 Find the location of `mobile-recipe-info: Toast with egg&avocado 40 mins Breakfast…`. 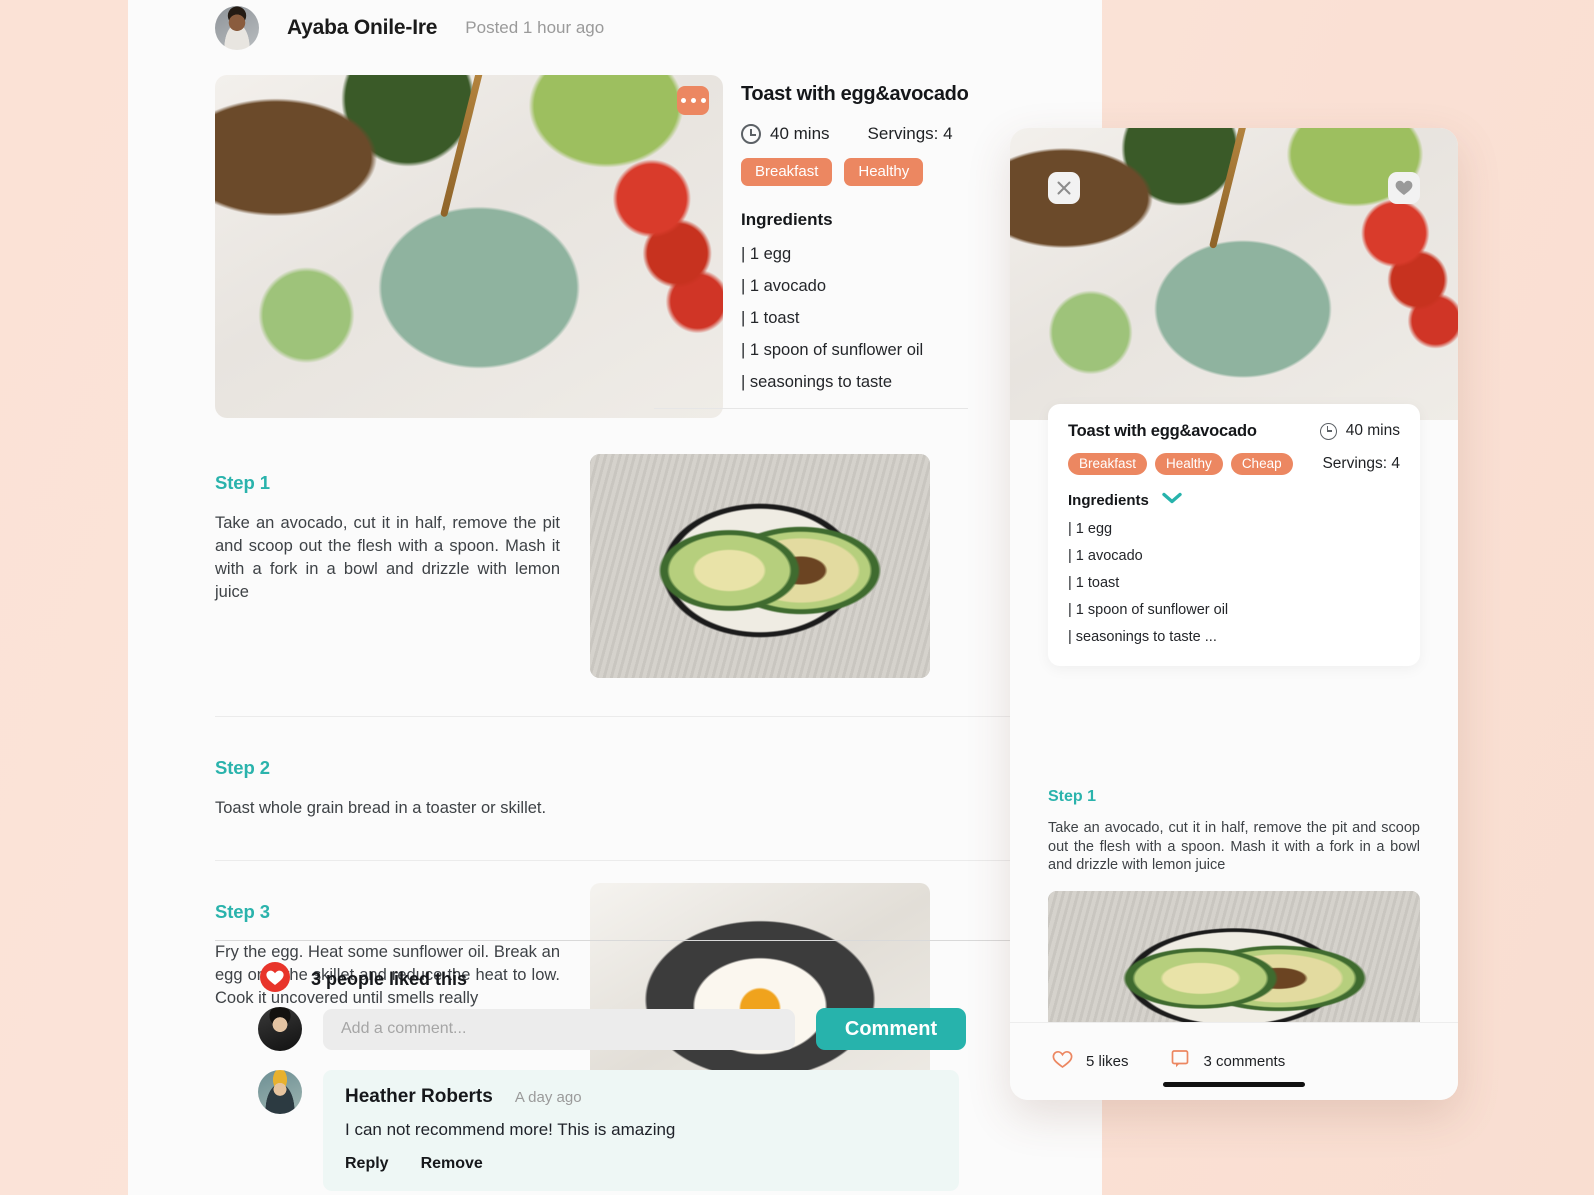

mobile-recipe-info: Toast with egg&avocado 40 mins Breakfast… is located at coordinates (1234, 535).